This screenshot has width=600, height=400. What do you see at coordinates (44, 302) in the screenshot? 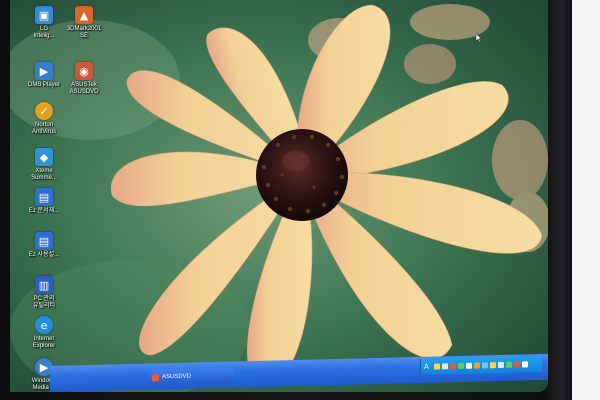
I see `desktop-icon-label: PC 관리 유틸리티` at bounding box center [44, 302].